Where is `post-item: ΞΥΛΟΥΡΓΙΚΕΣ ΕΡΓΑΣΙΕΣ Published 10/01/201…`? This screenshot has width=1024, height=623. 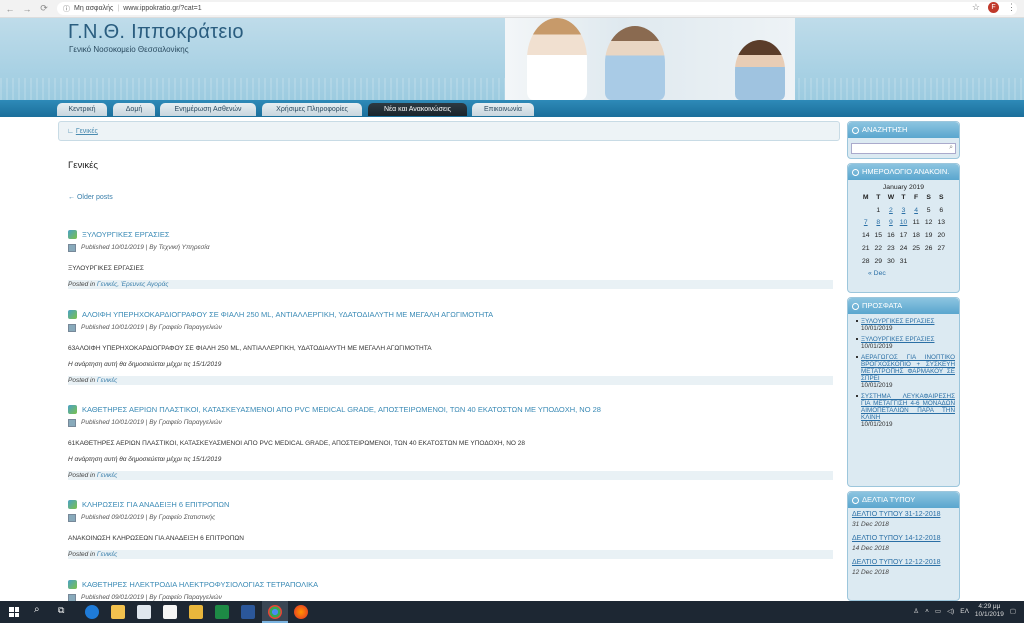 post-item: ΞΥΛΟΥΡΓΙΚΕΣ ΕΡΓΑΣΙΕΣ Published 10/01/201… is located at coordinates (450, 259).